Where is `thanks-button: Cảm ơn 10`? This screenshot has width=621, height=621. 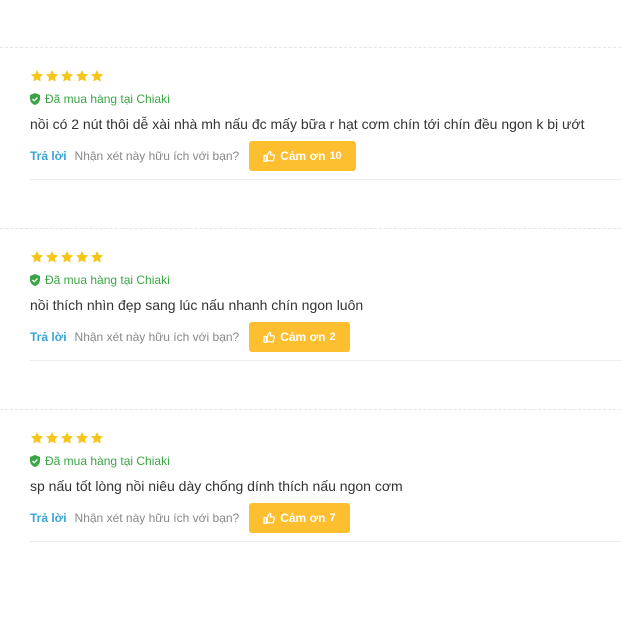 thanks-button: Cảm ơn 10 is located at coordinates (302, 156).